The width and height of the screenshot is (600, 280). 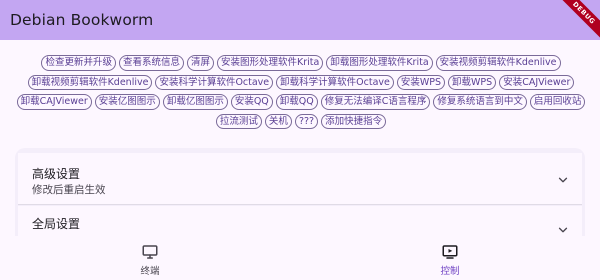 I want to click on command-chip-unknown: ???, so click(x=306, y=121).